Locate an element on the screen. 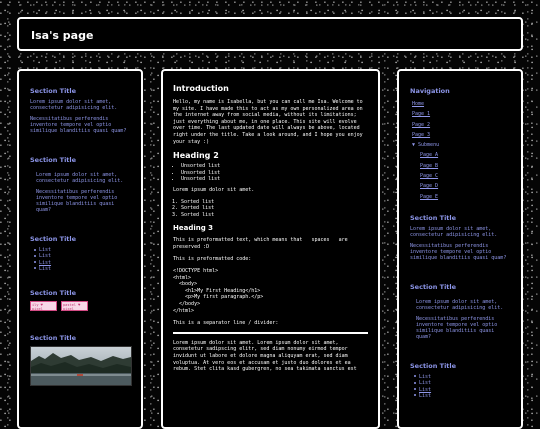  separator-line is located at coordinates (270, 332).